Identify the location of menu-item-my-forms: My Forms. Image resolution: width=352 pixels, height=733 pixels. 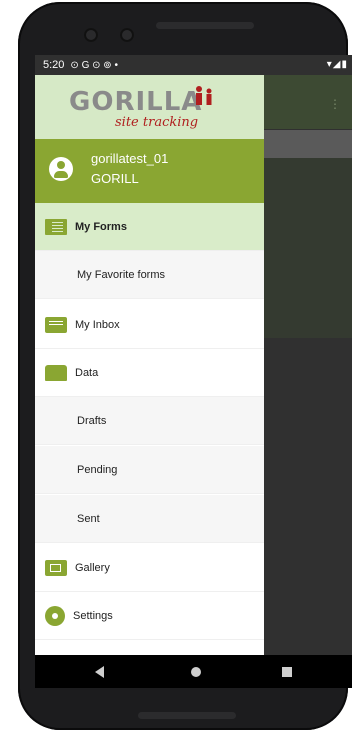
(149, 227).